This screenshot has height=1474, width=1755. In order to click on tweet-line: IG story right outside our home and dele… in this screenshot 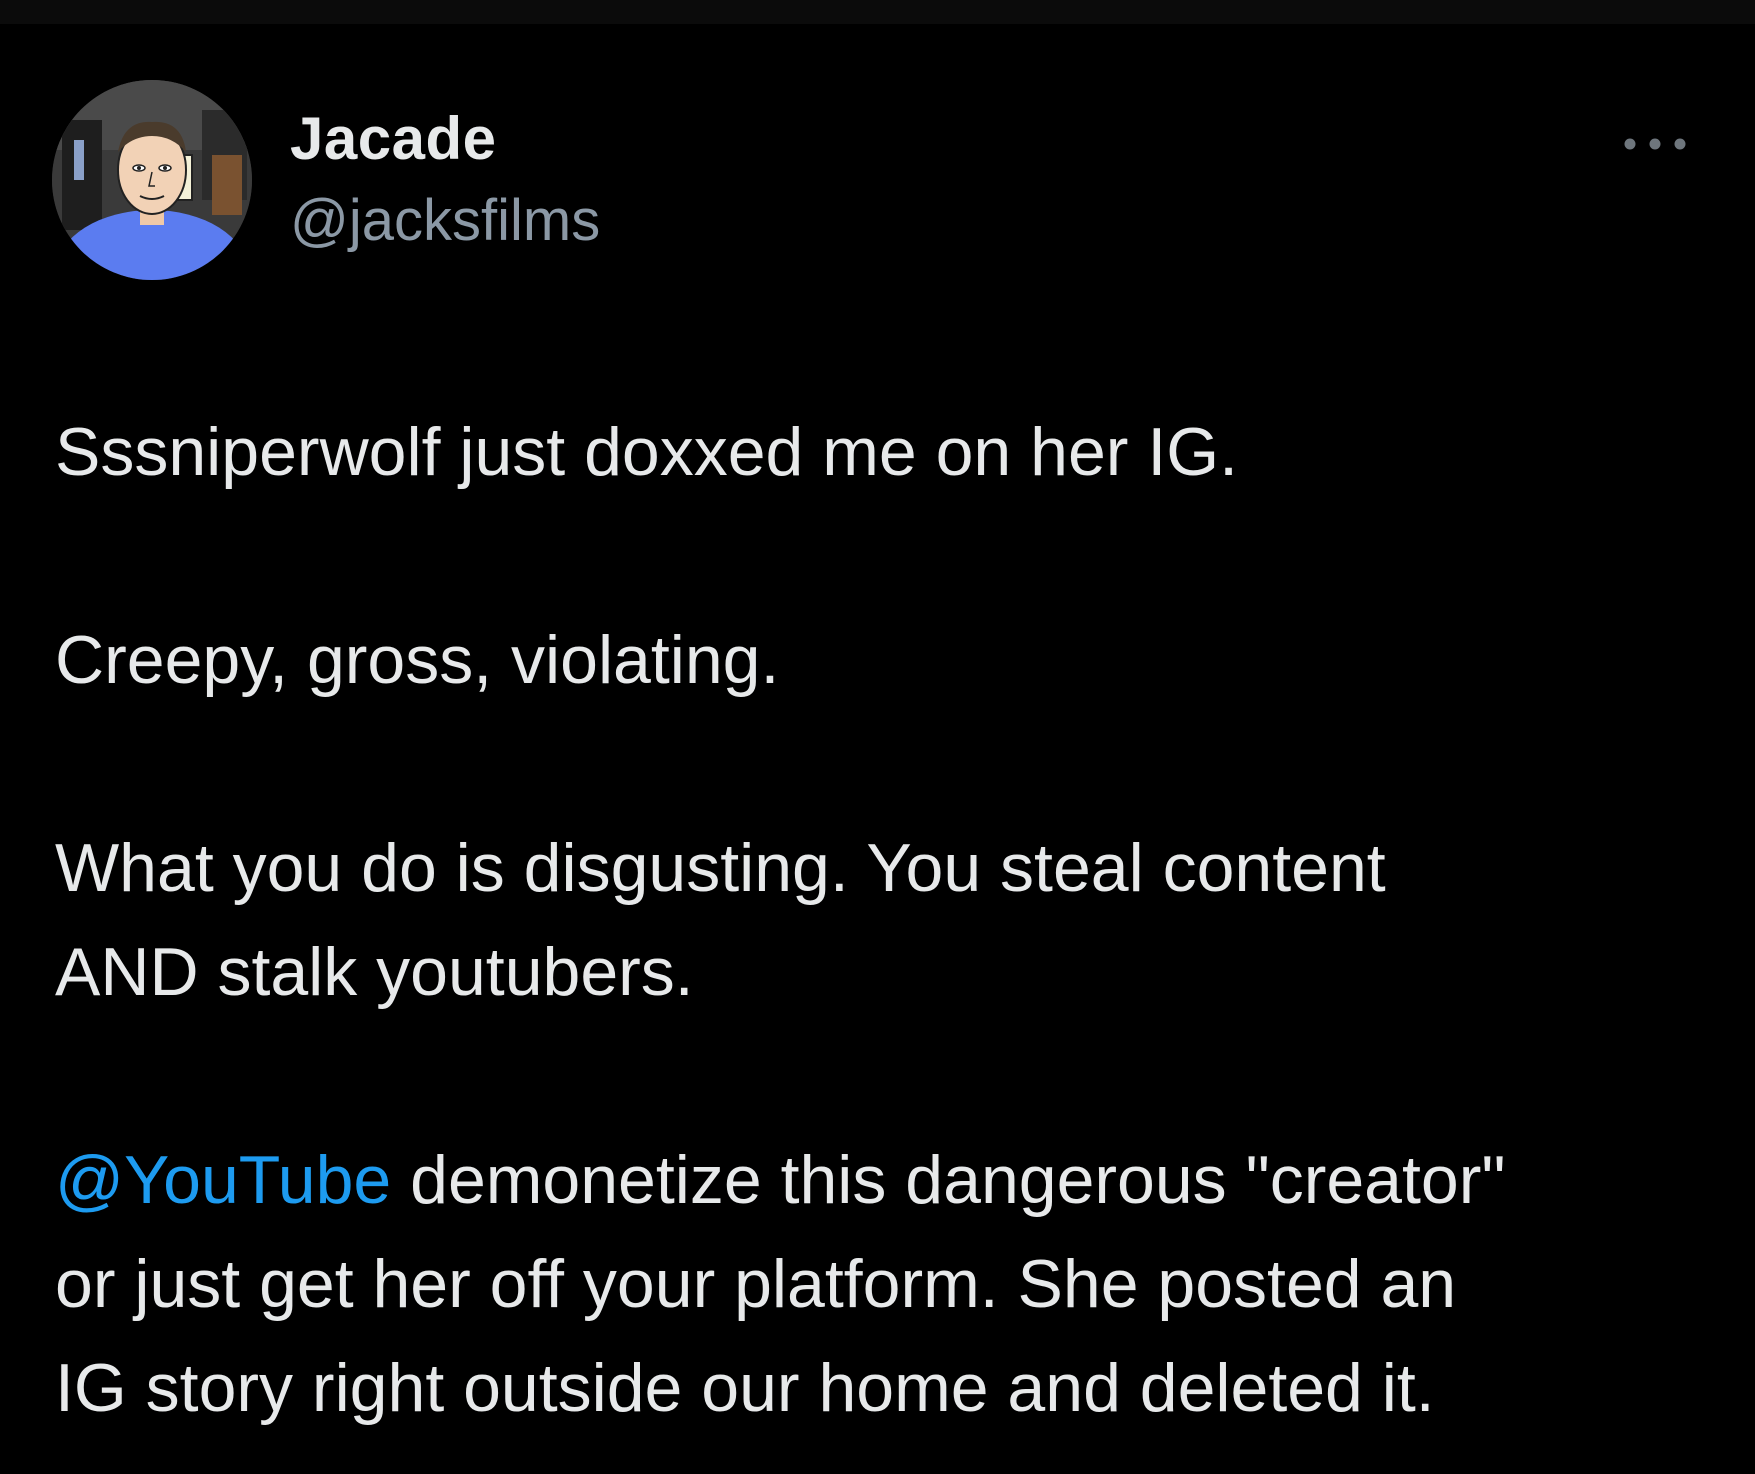, I will do `click(745, 1388)`.